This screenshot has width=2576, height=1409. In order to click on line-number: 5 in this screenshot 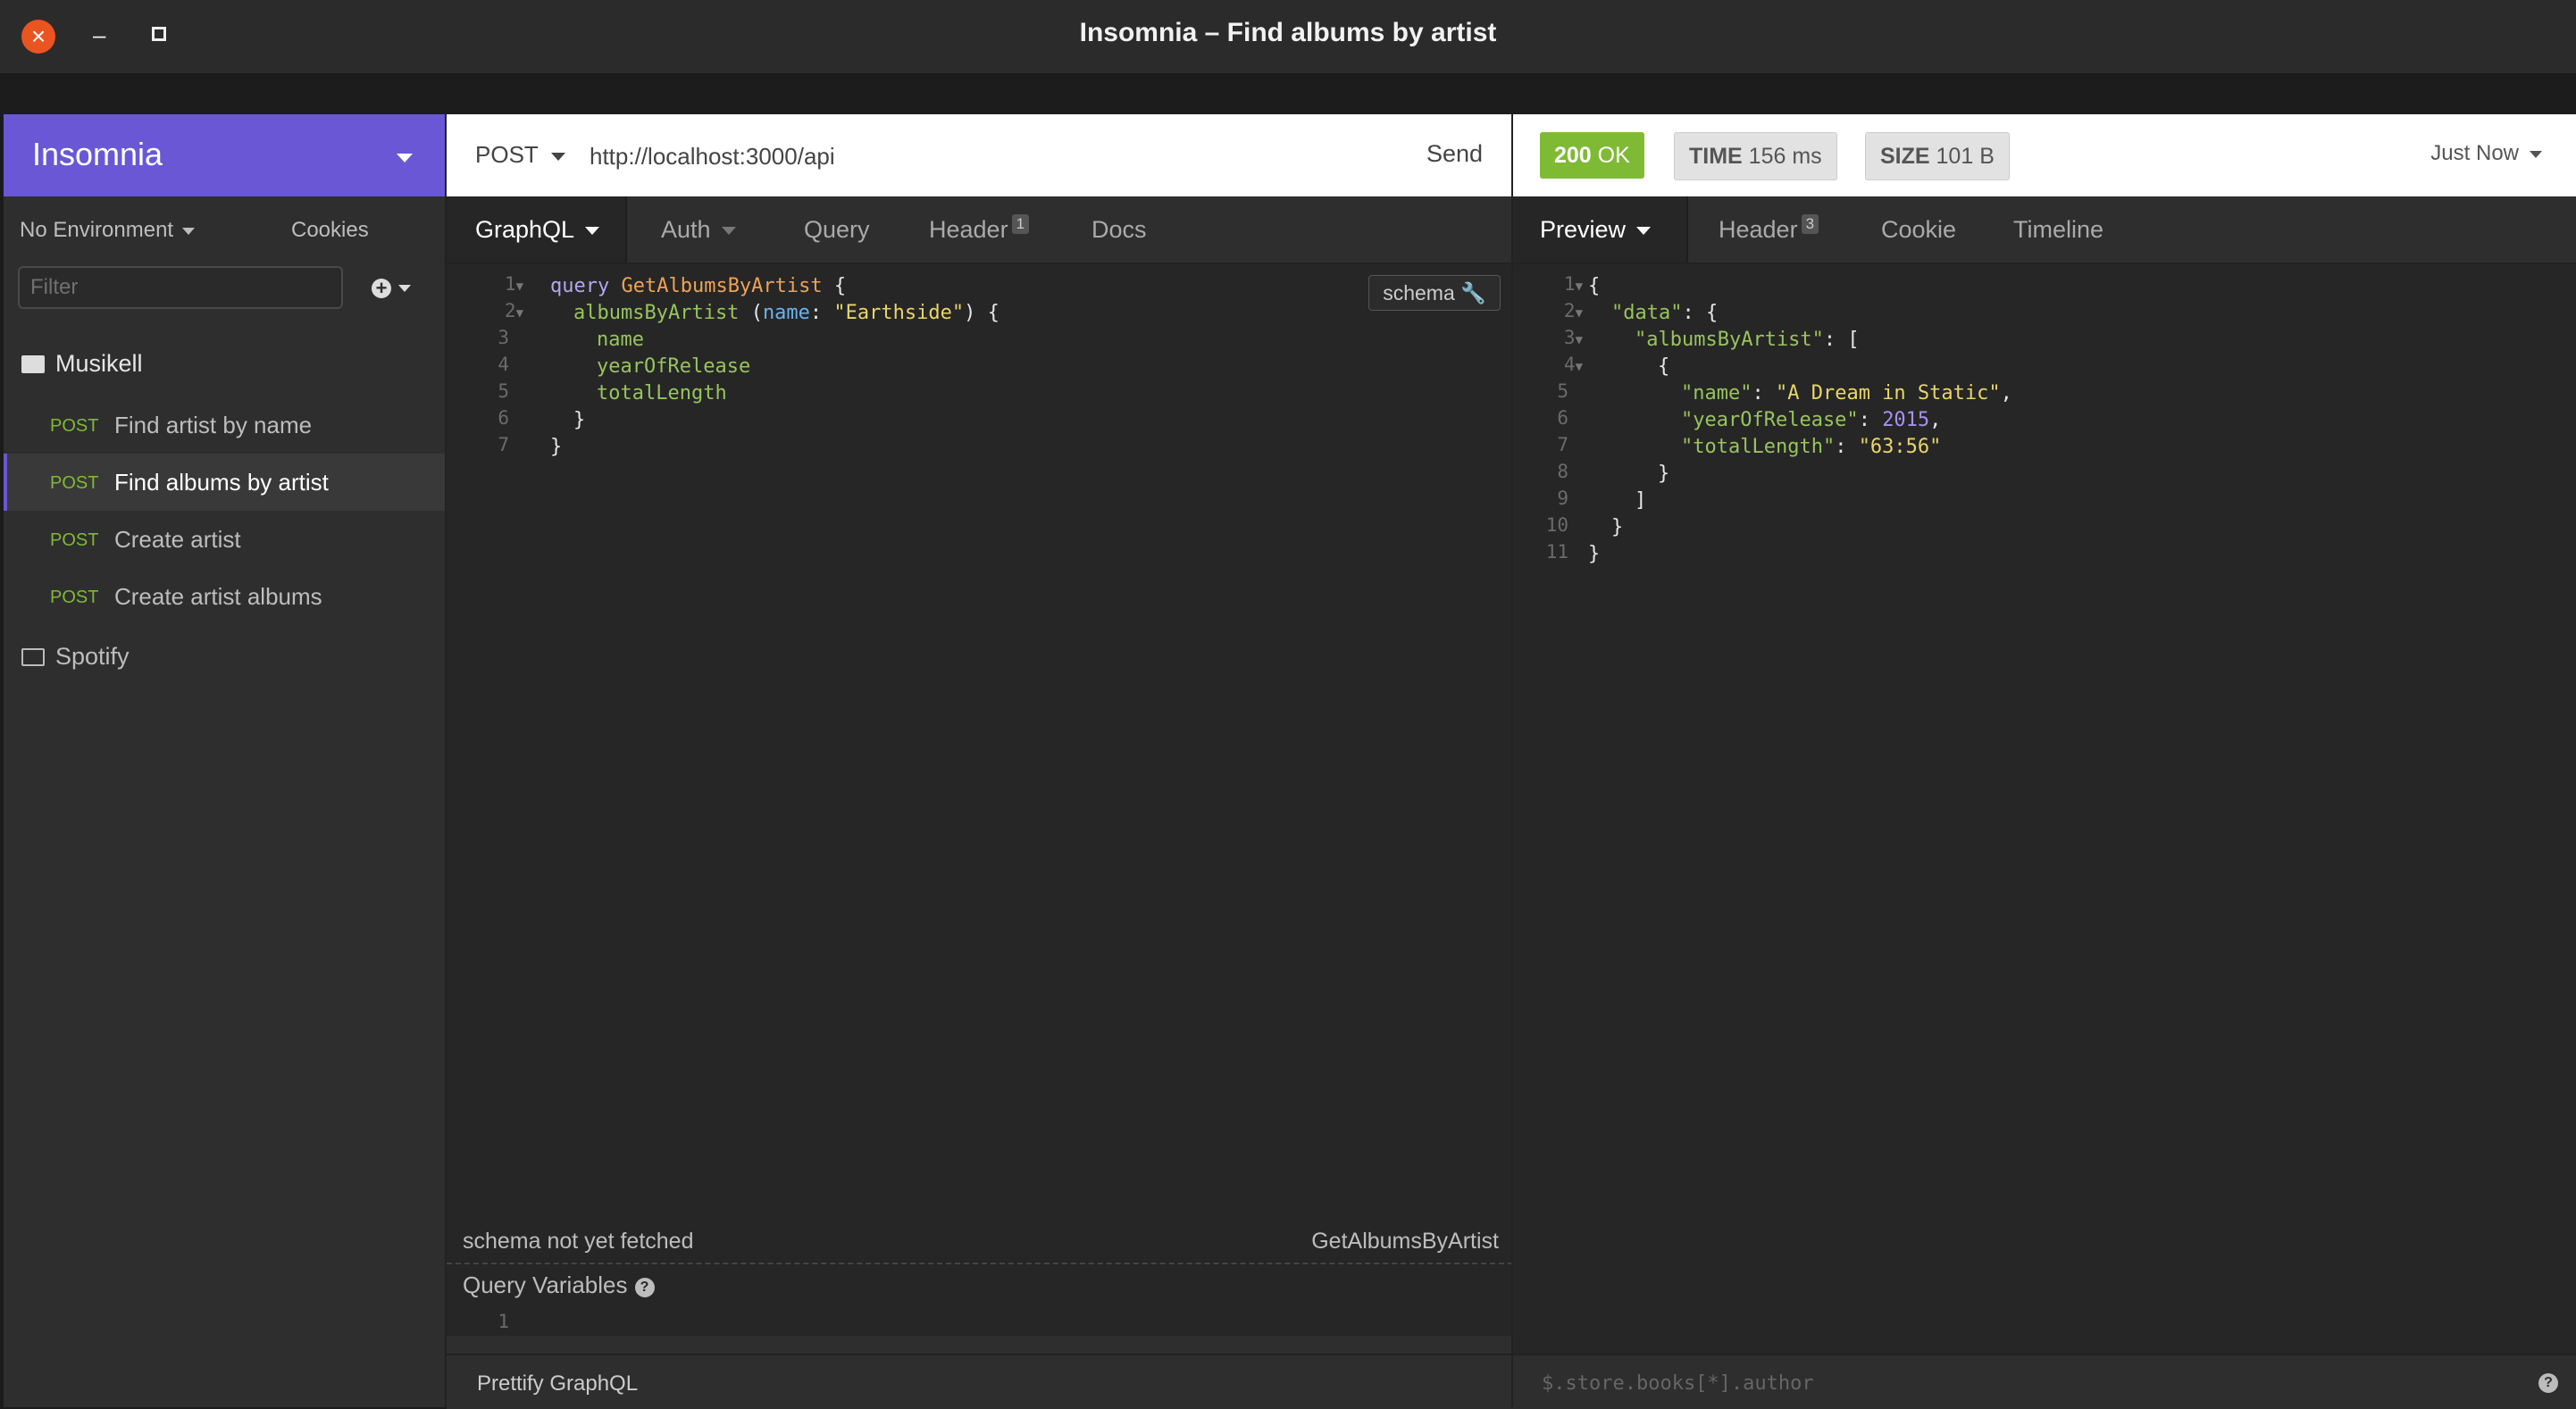, I will do `click(1563, 391)`.